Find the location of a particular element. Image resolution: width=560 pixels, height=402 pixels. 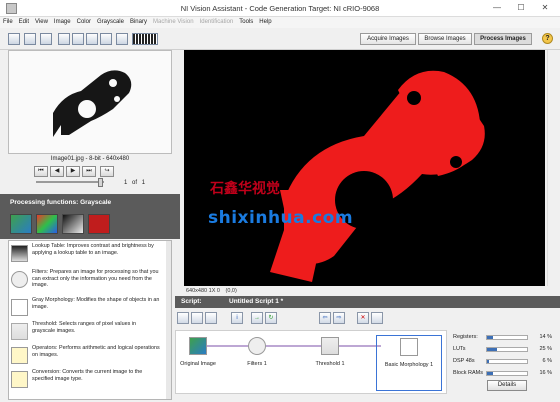

last-image-button: ⏭ is located at coordinates (89, 171).